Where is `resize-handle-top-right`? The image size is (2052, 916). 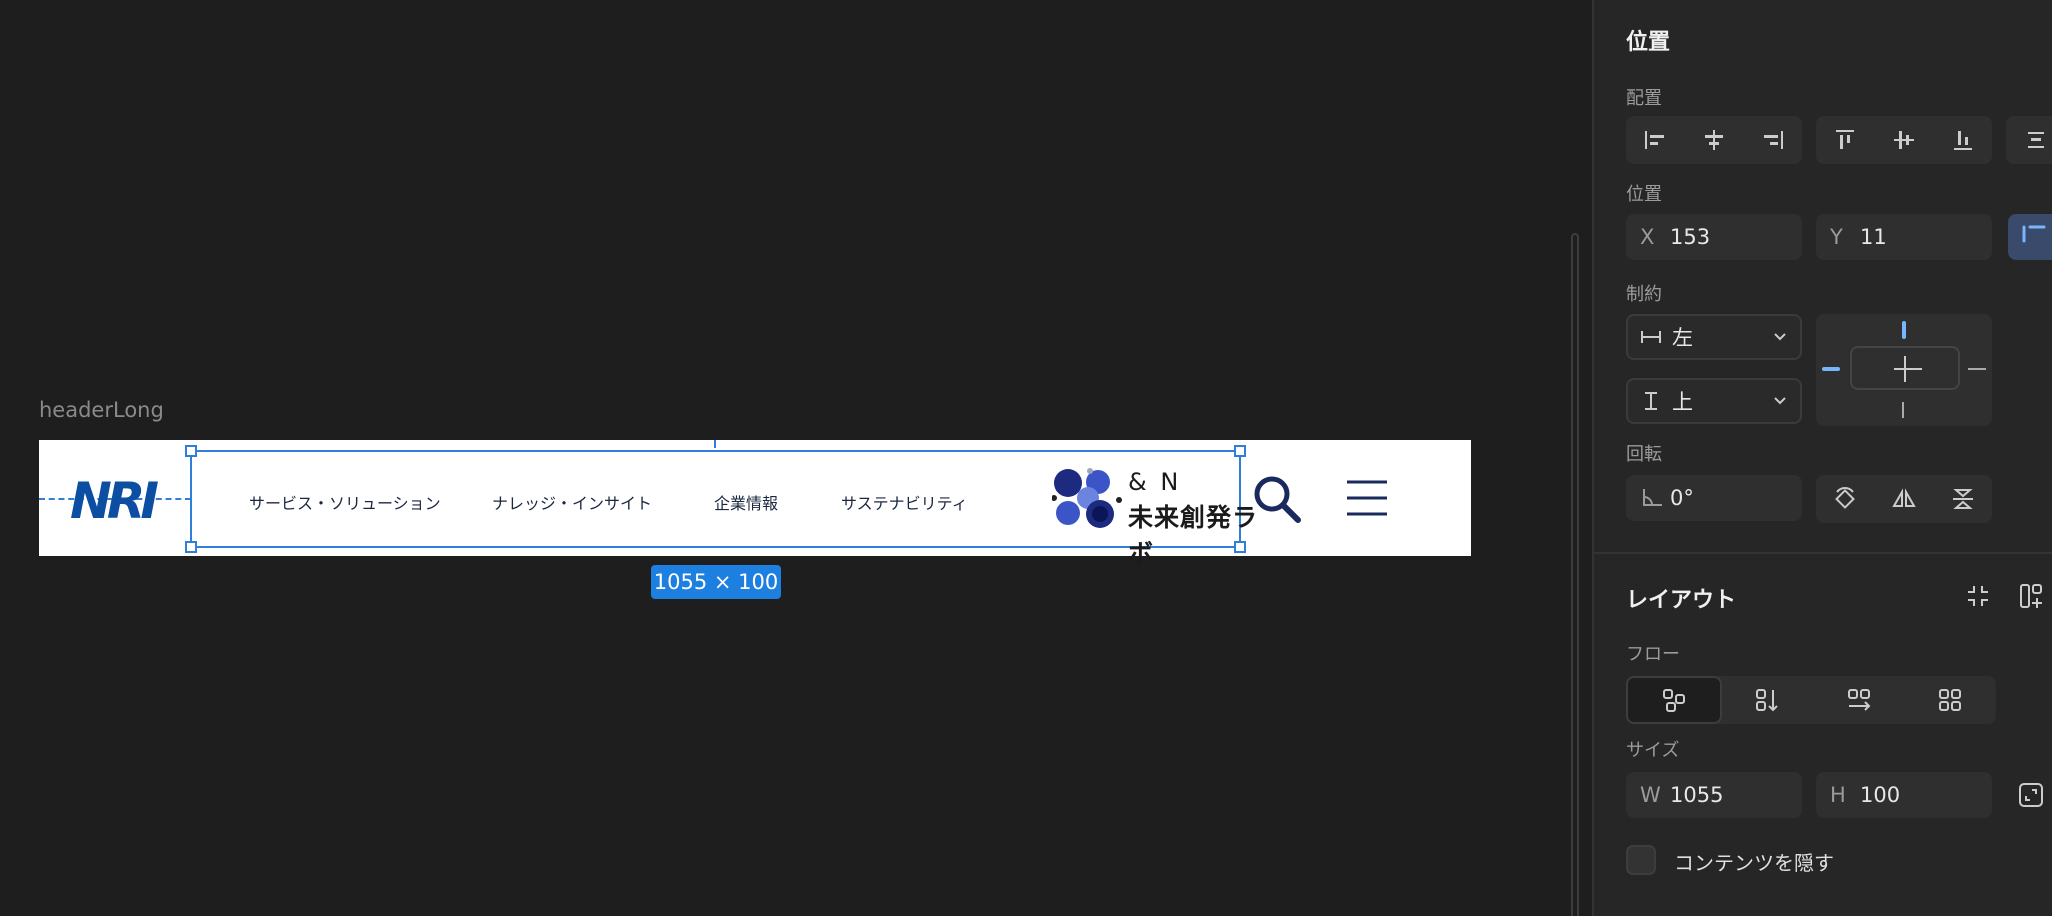
resize-handle-top-right is located at coordinates (1240, 451).